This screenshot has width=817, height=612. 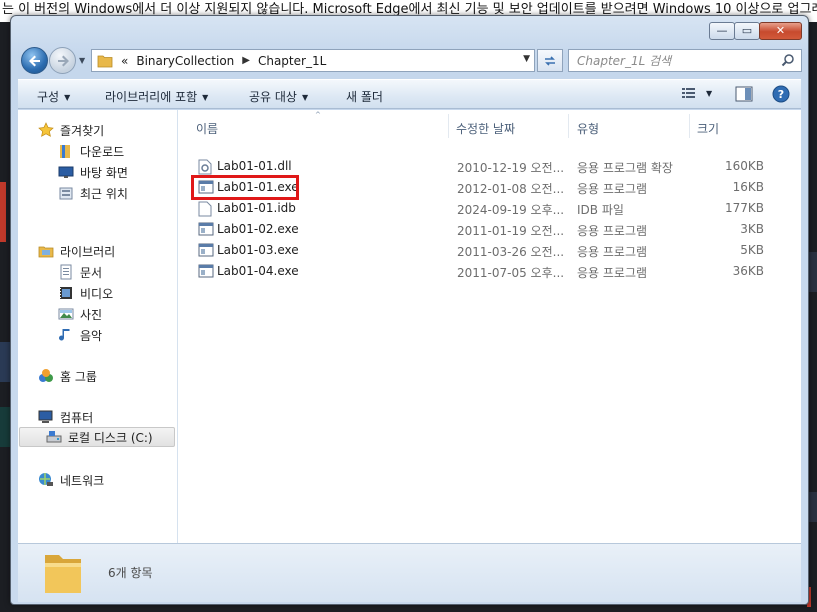 I want to click on command-bar: 구성 ▼ 라이브러리에 포함 ▼ 공유 대상 ▼ 새 폴더 ▼ ?, so click(x=409, y=94).